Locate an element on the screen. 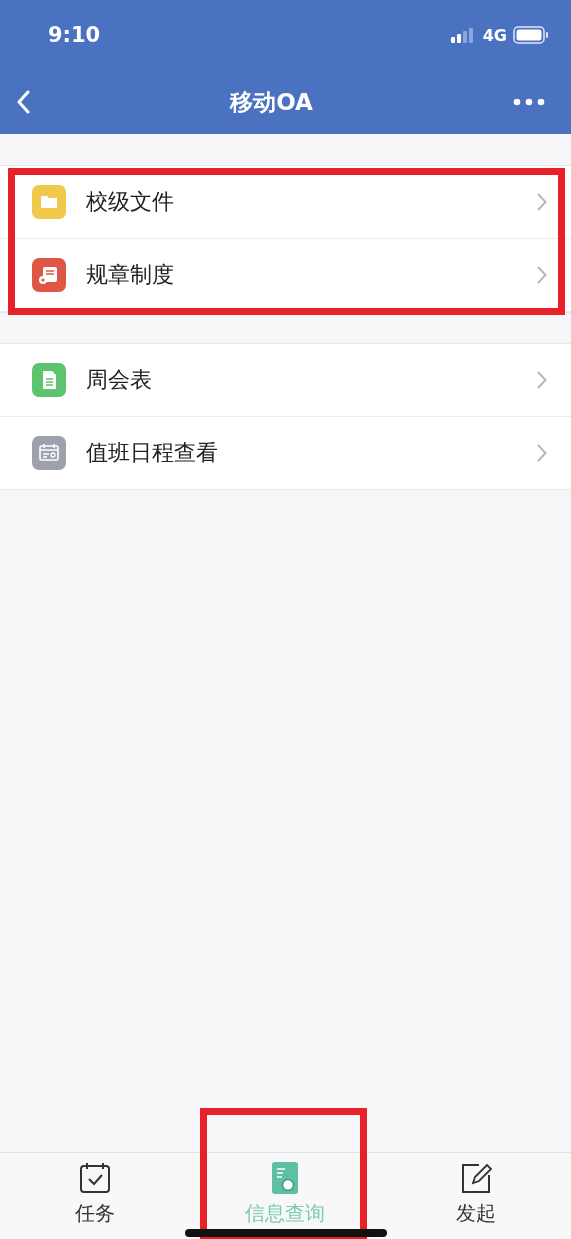  list-item: 规章制度 is located at coordinates (285, 275).